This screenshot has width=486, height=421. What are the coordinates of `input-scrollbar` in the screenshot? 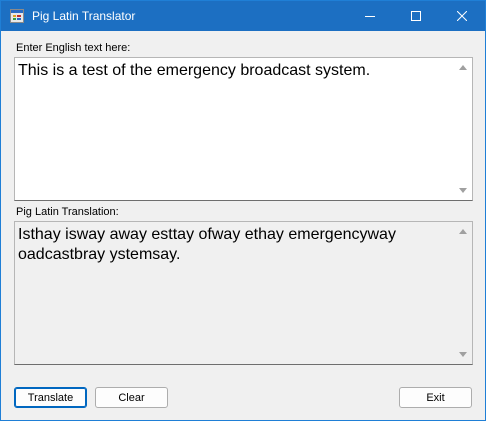 It's located at (463, 129).